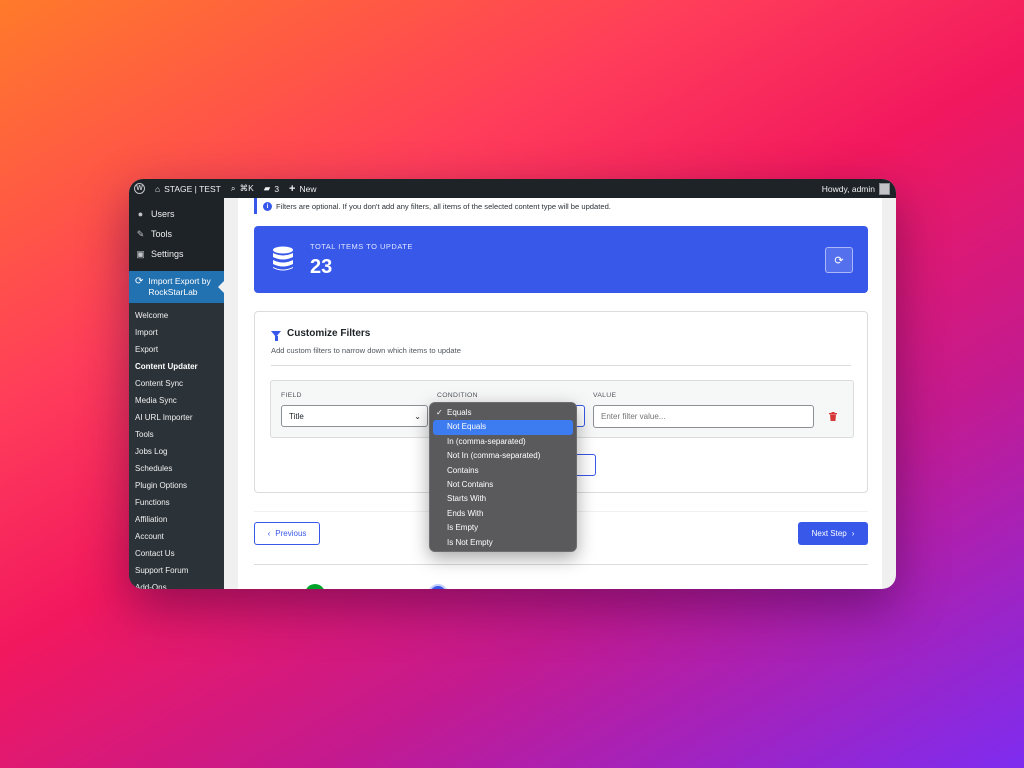  Describe the element at coordinates (192, 188) in the screenshot. I see `site-name: STAGE | TEST` at that location.